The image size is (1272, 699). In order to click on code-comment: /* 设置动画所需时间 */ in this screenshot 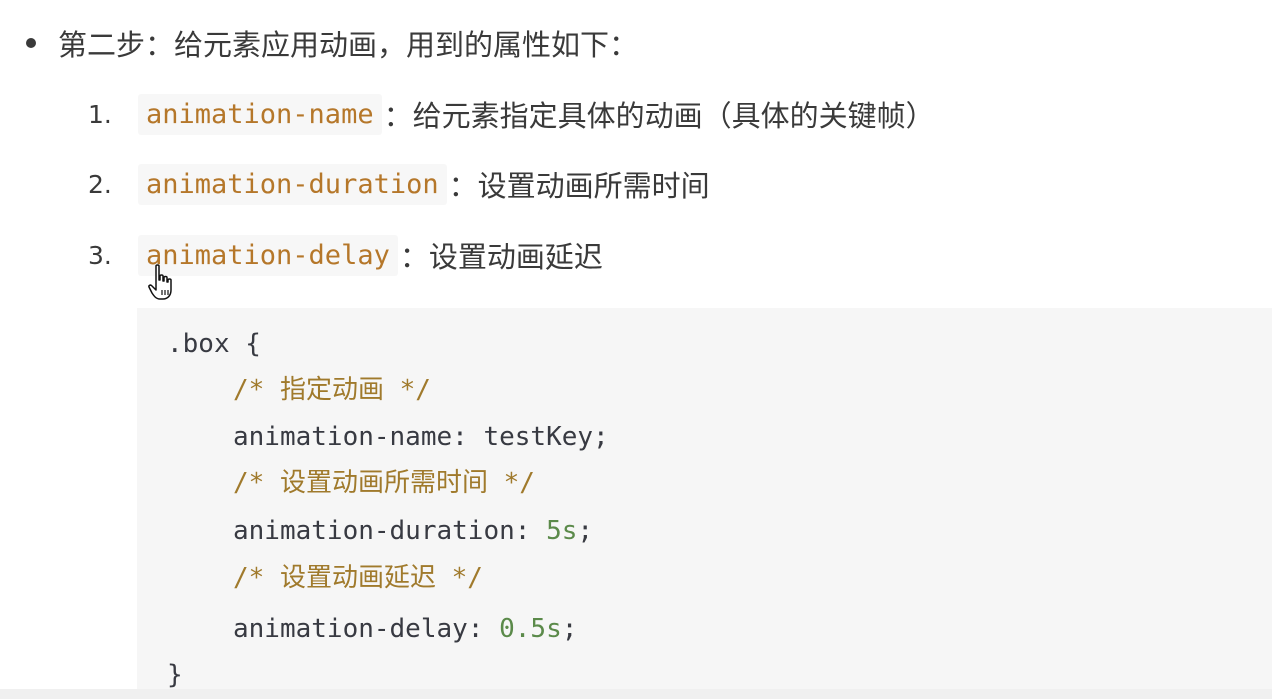, I will do `click(384, 483)`.